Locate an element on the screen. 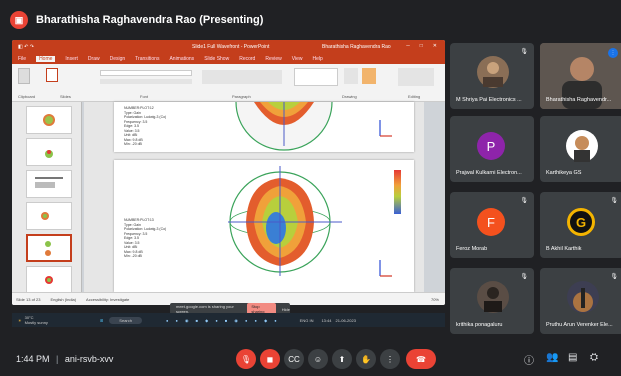  slide-thumbnail-selected is located at coordinates (49, 248).